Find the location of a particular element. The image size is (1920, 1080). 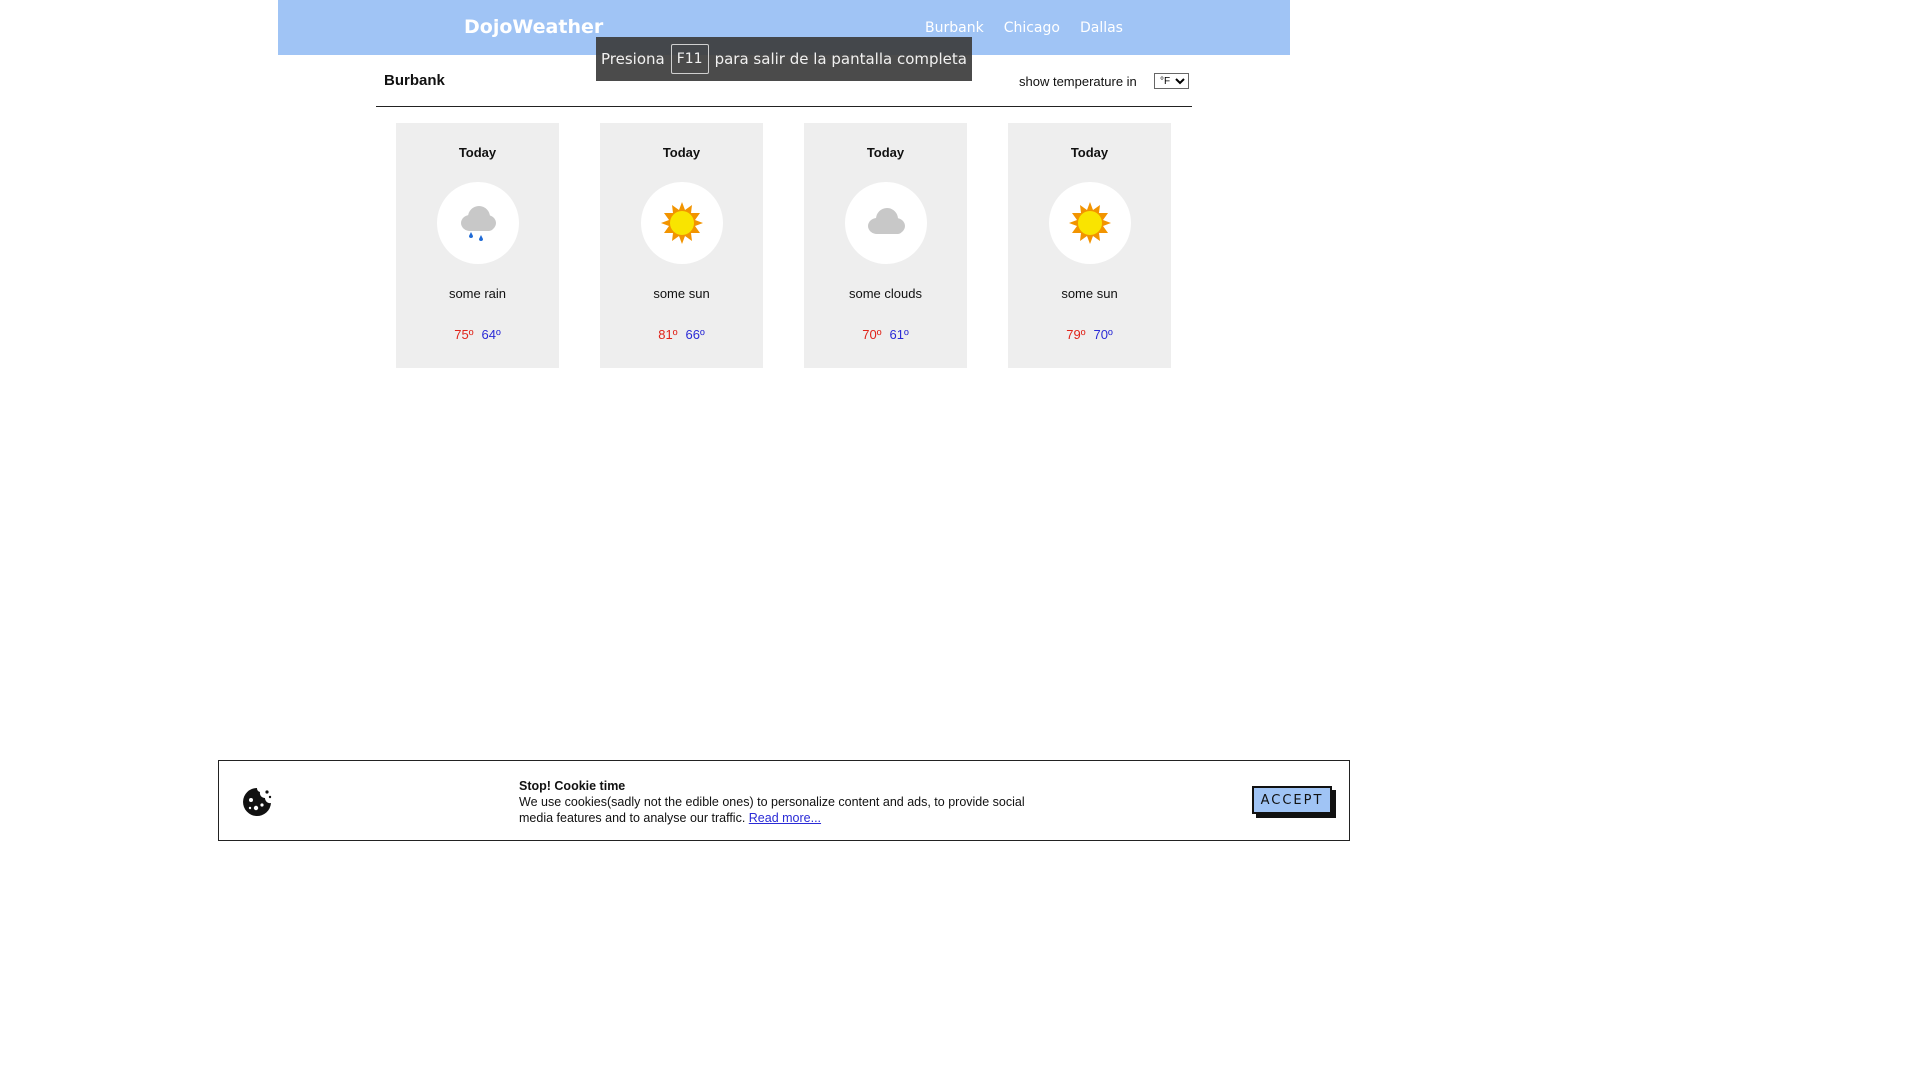

low-temp: 70º is located at coordinates (1103, 334).